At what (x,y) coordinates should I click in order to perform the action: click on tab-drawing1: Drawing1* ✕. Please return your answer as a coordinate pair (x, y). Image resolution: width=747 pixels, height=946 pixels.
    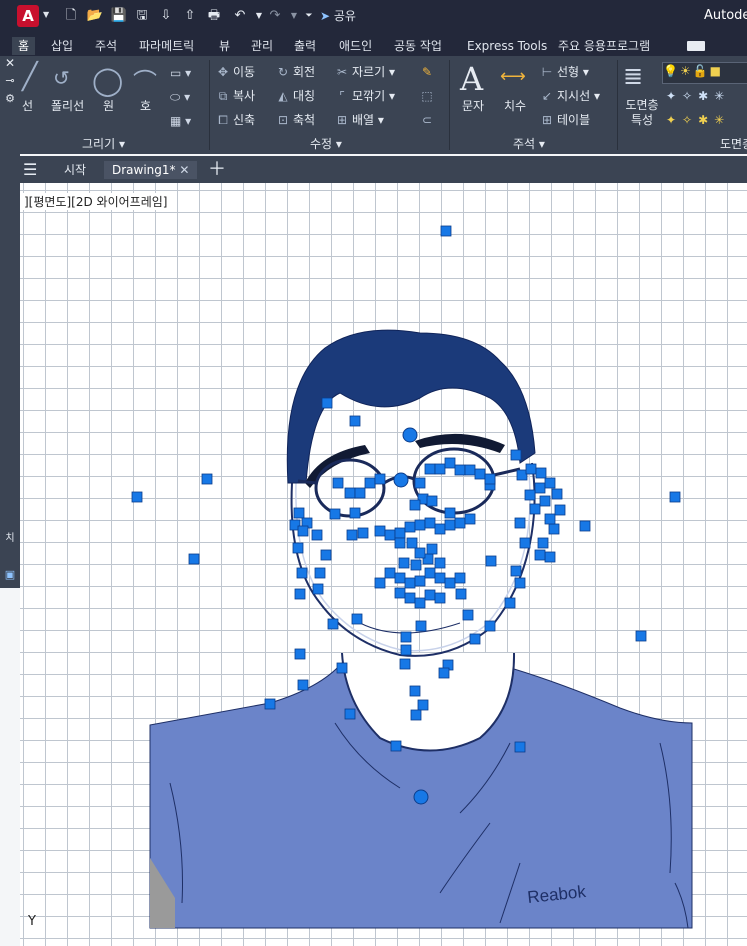
    Looking at the image, I should click on (151, 170).